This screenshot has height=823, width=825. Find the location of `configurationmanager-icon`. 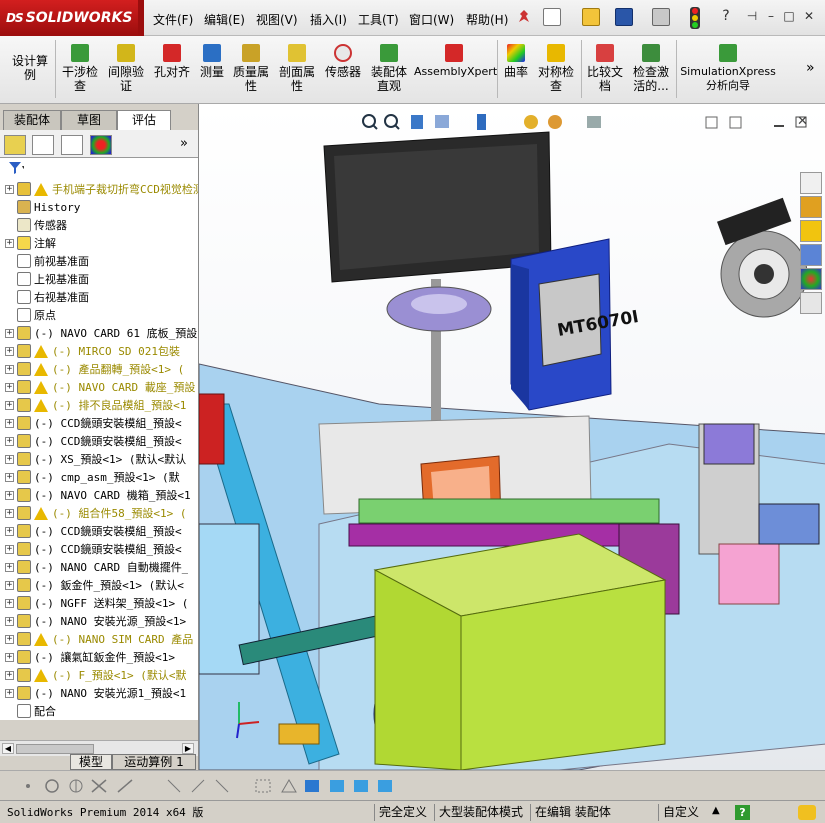

configurationmanager-icon is located at coordinates (72, 145).